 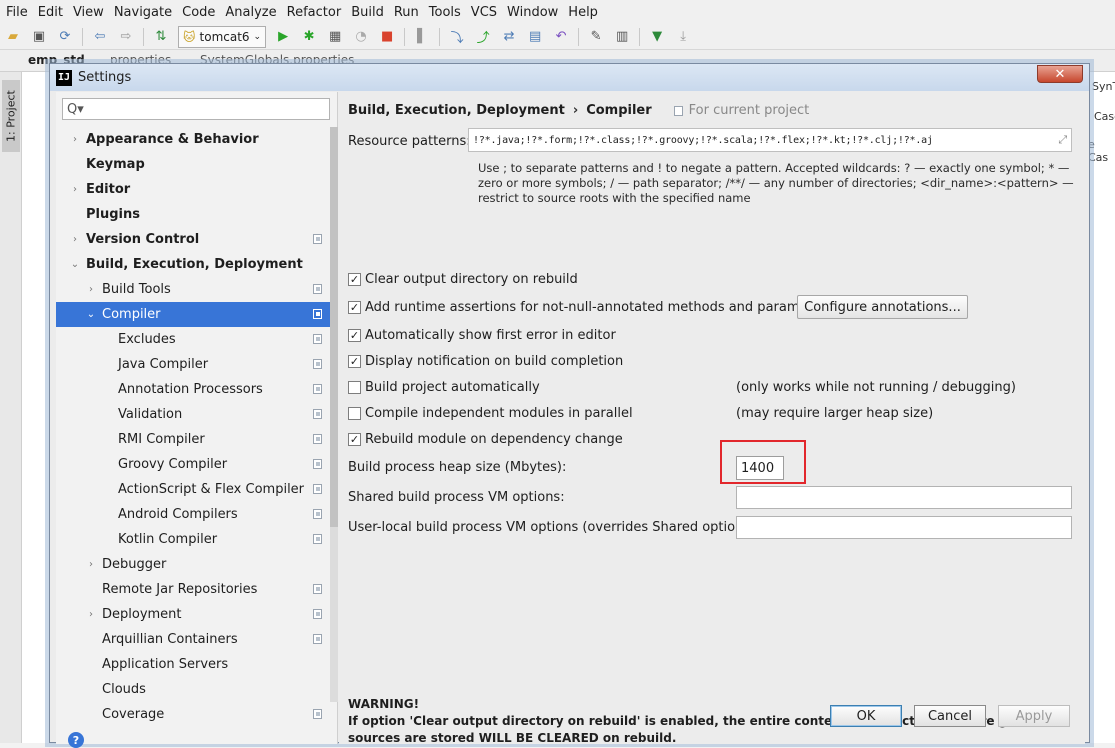 What do you see at coordinates (444, 387) in the screenshot?
I see `option-build-automatically: Build project automatically` at bounding box center [444, 387].